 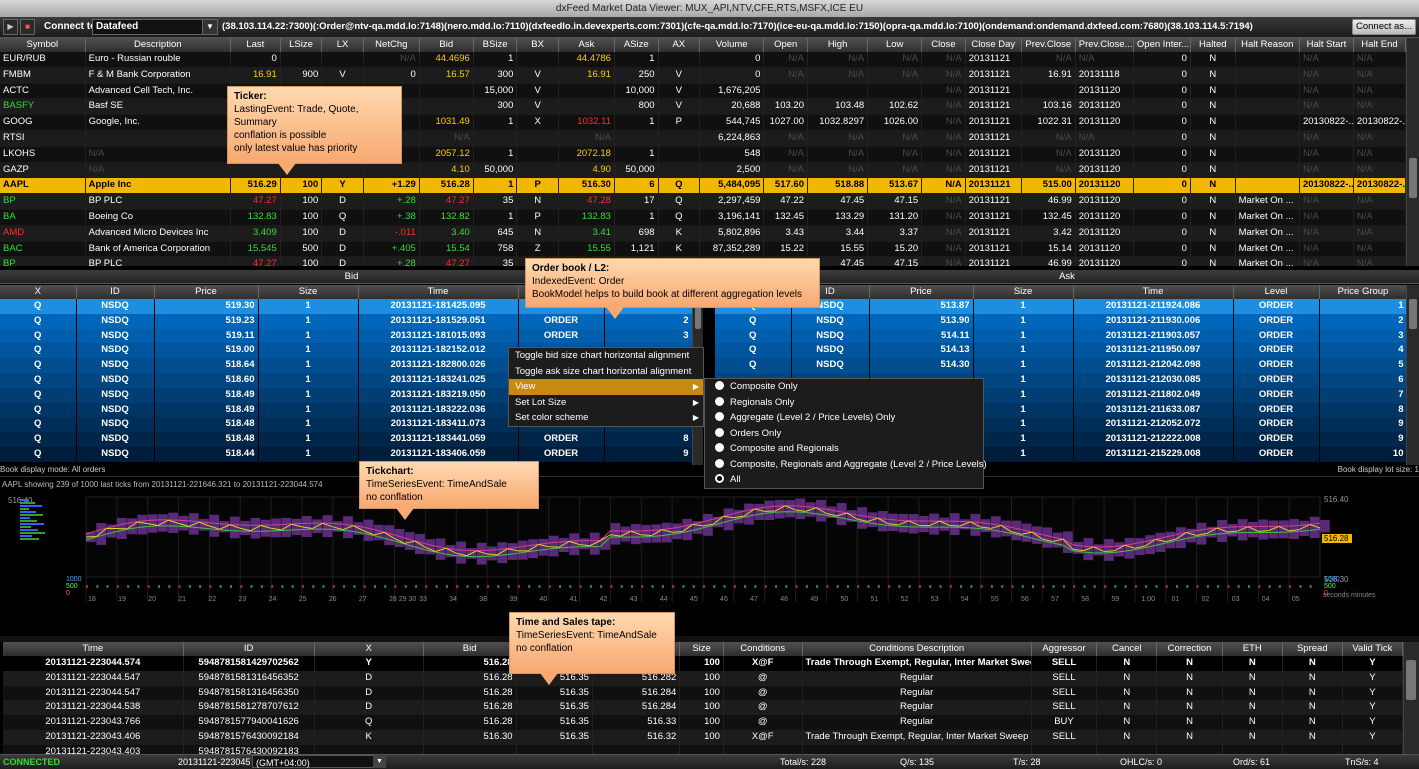 What do you see at coordinates (917, 649) in the screenshot?
I see `tns-col-header: Conditions Description` at bounding box center [917, 649].